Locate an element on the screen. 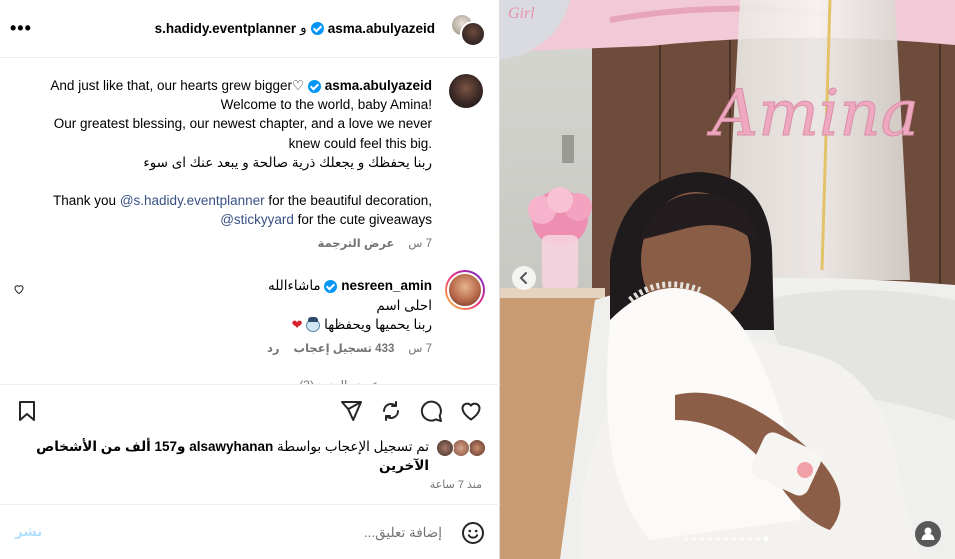  comment-text: احلى اسم is located at coordinates (404, 305).